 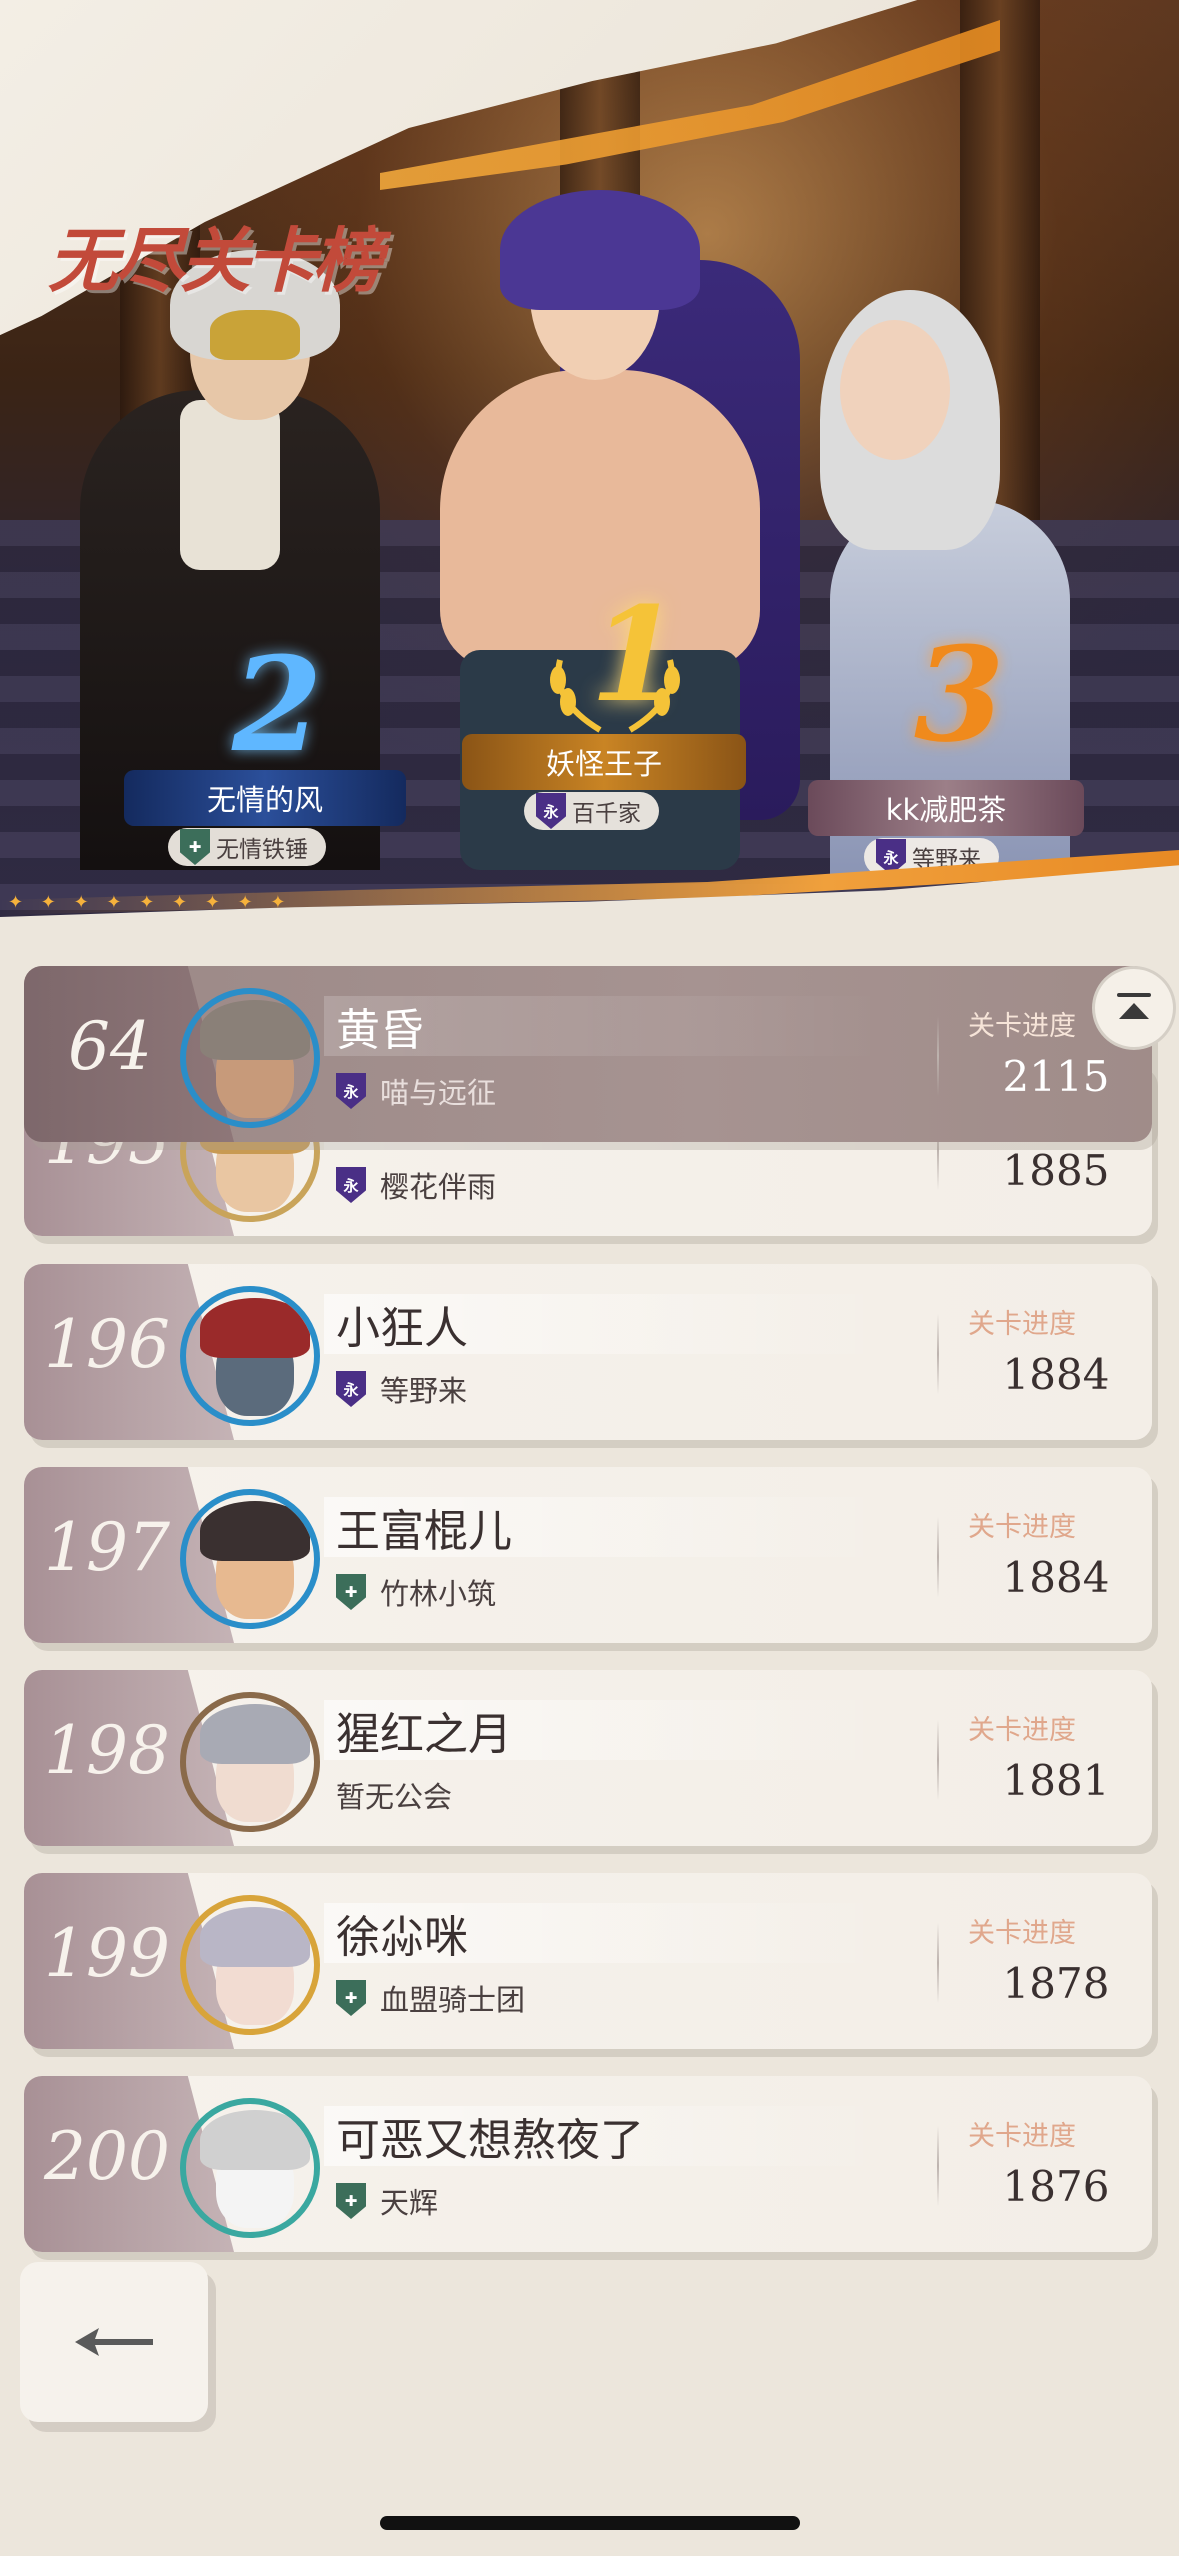 I want to click on player-name: 王富棍儿, so click(x=424, y=1531).